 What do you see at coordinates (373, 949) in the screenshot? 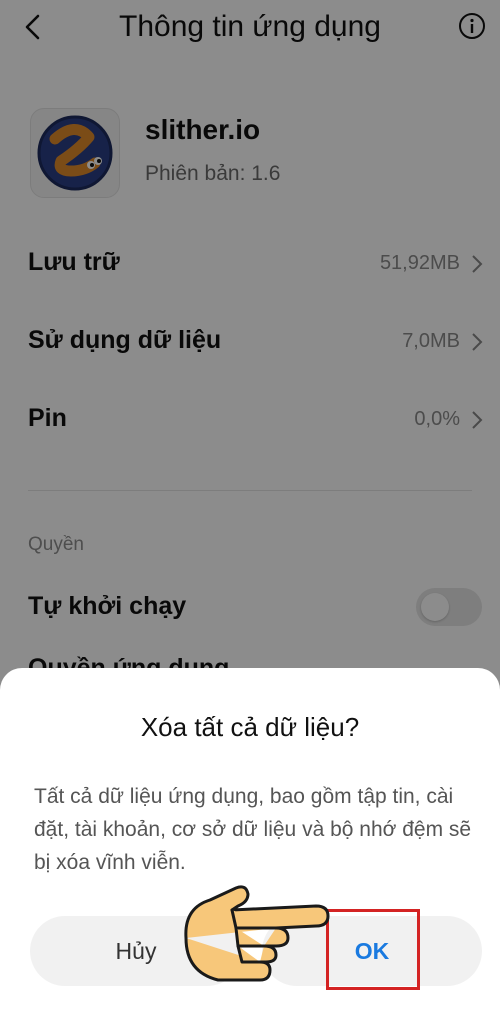
I see `ok-highlight-box` at bounding box center [373, 949].